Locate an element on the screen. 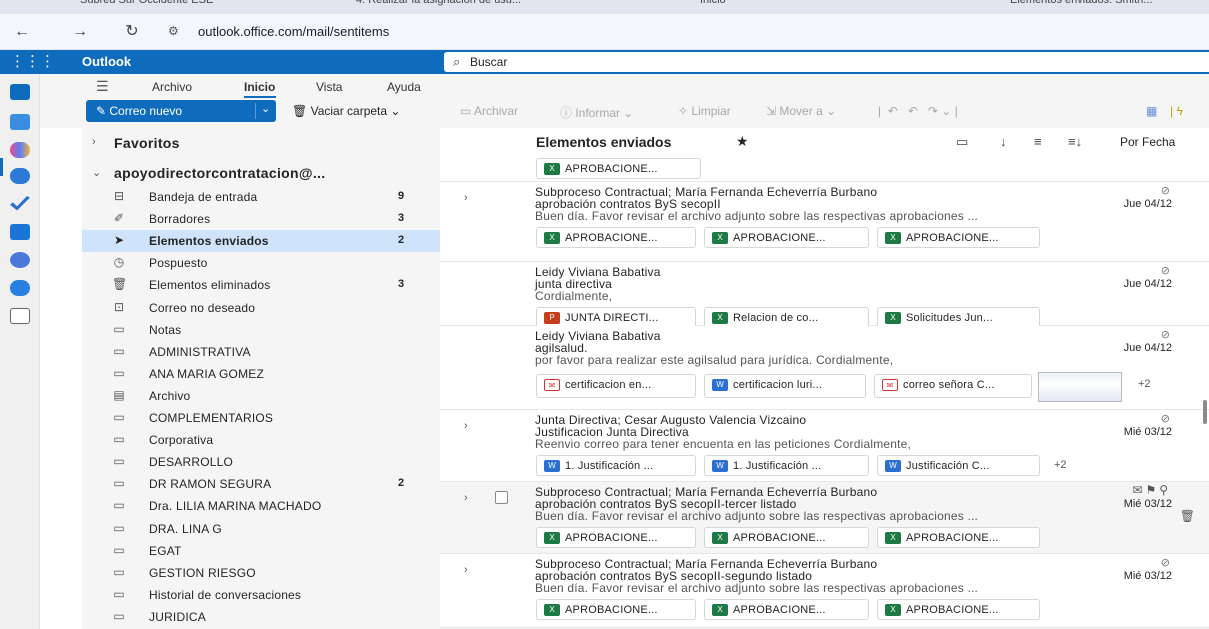  folder-item: ▭ Historial de conversaciones is located at coordinates (261, 595).